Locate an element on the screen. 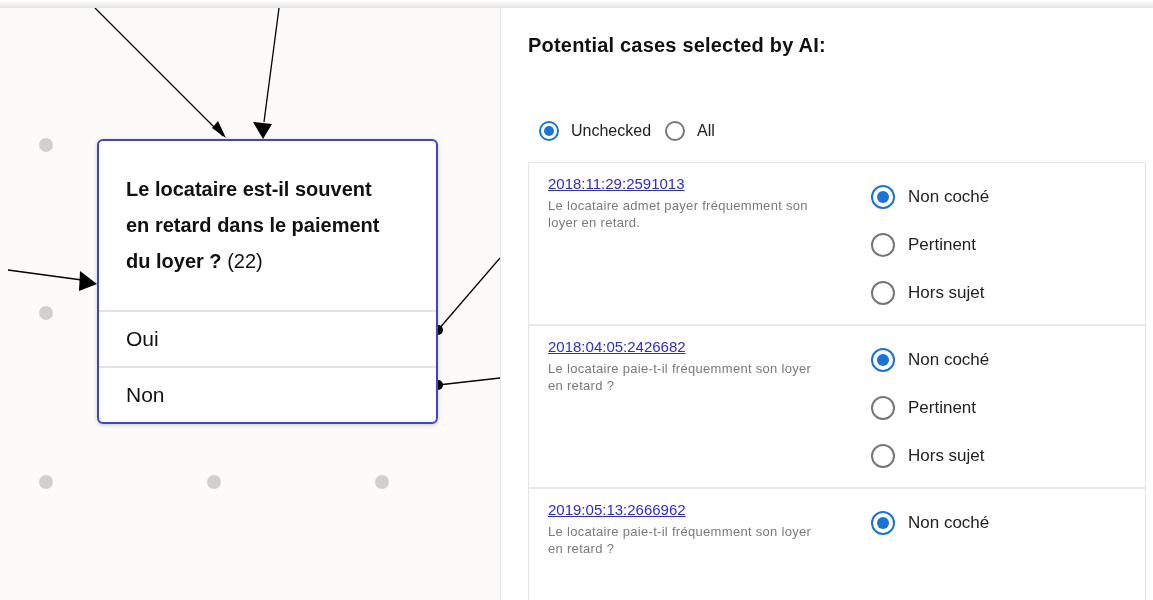 This screenshot has width=1153, height=600. case-link: 2019:05:13:2666962 is located at coordinates (617, 509).